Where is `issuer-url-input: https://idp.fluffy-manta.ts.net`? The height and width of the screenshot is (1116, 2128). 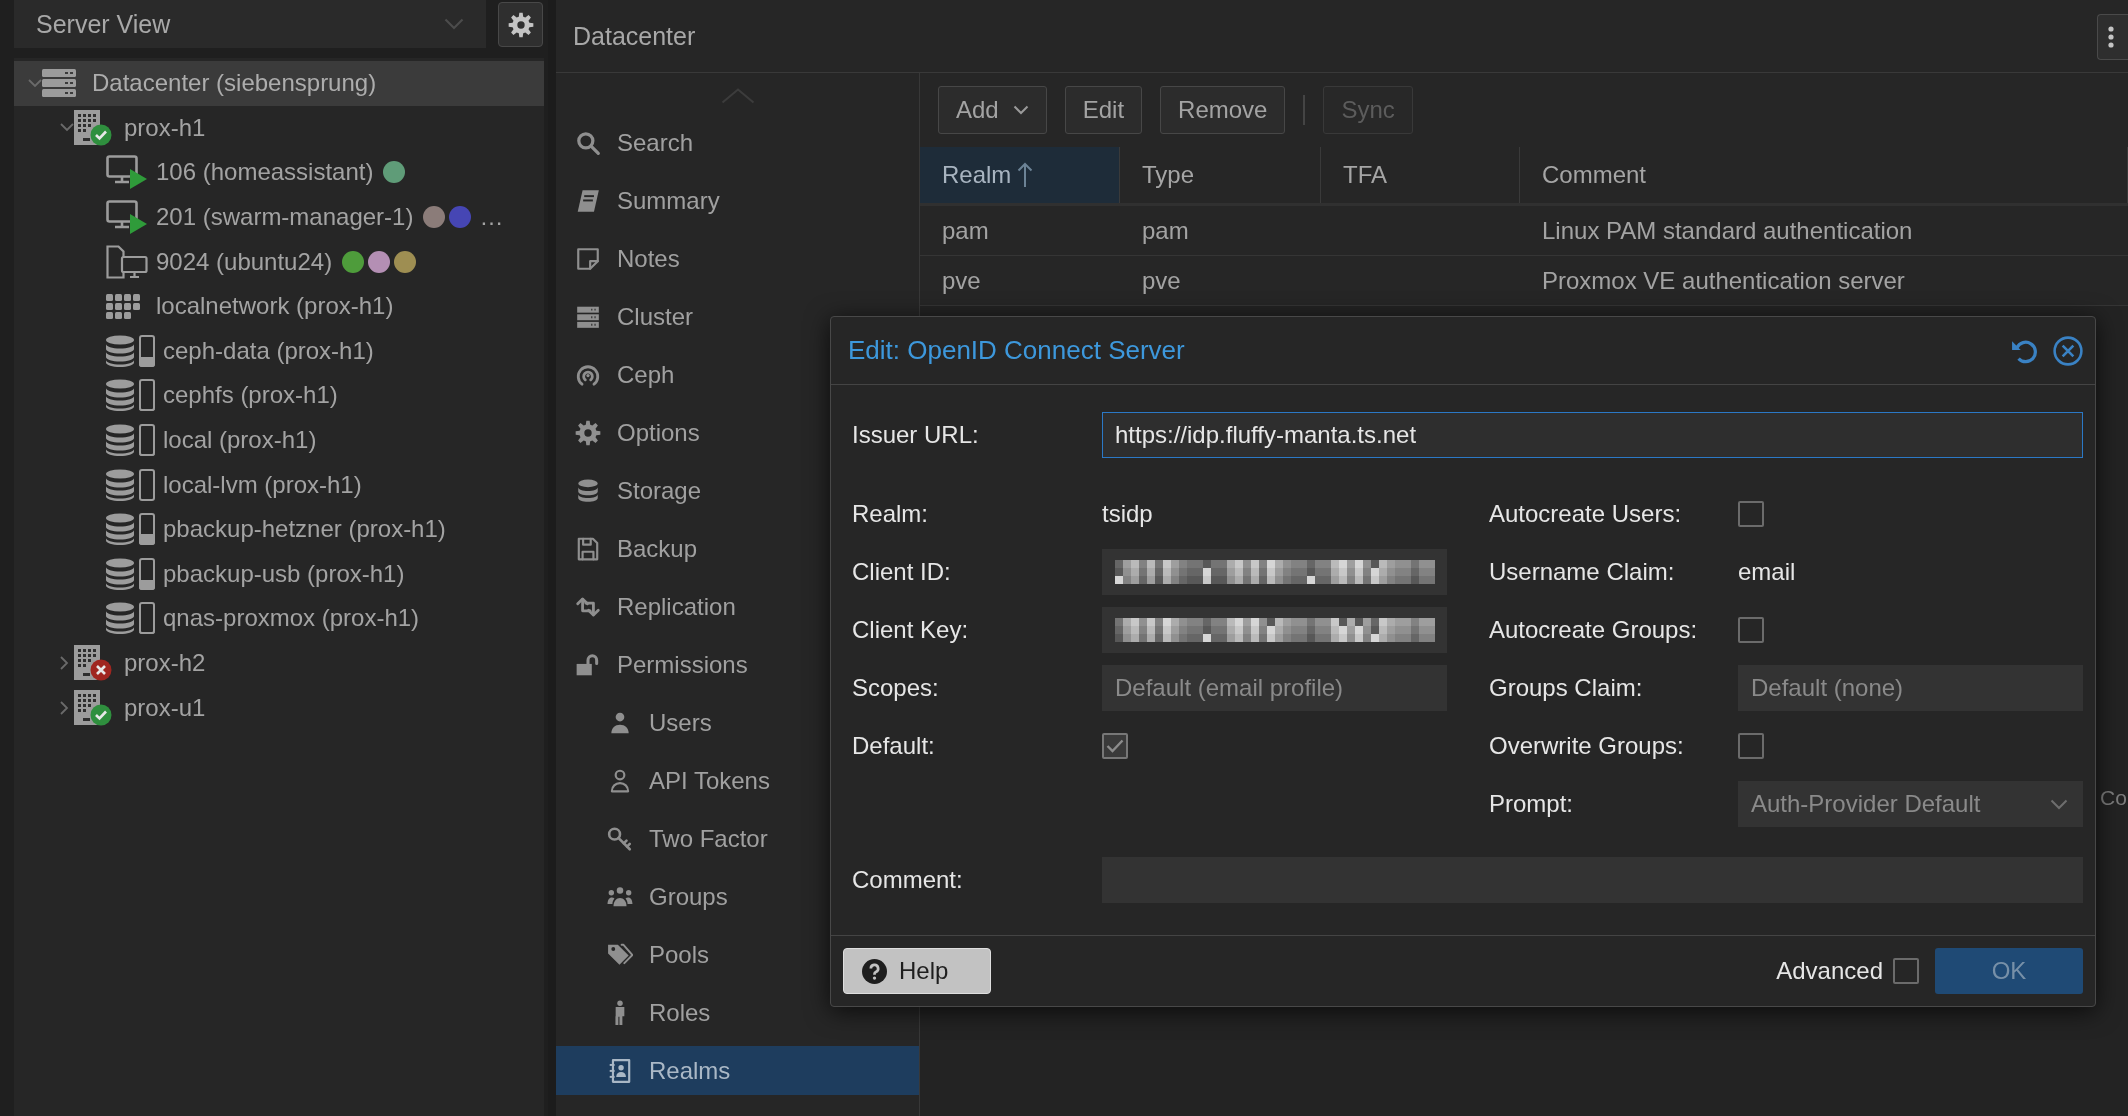
issuer-url-input: https://idp.fluffy-manta.ts.net is located at coordinates (1592, 435).